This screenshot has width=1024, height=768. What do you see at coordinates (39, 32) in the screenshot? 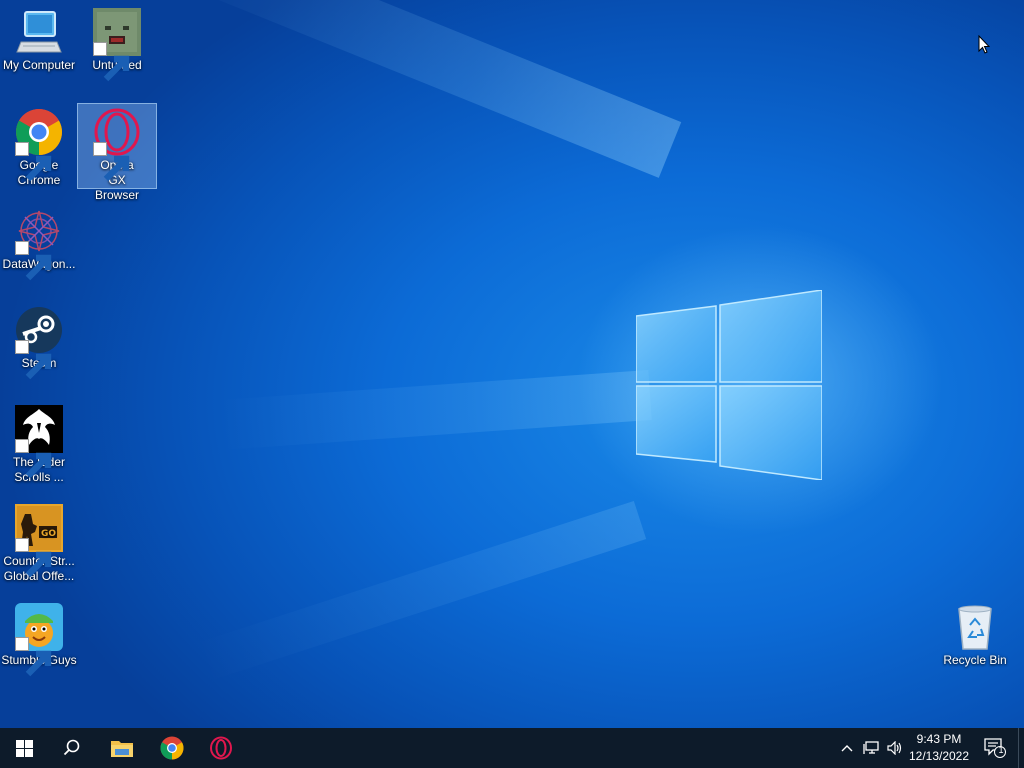
I see `computer-icon` at bounding box center [39, 32].